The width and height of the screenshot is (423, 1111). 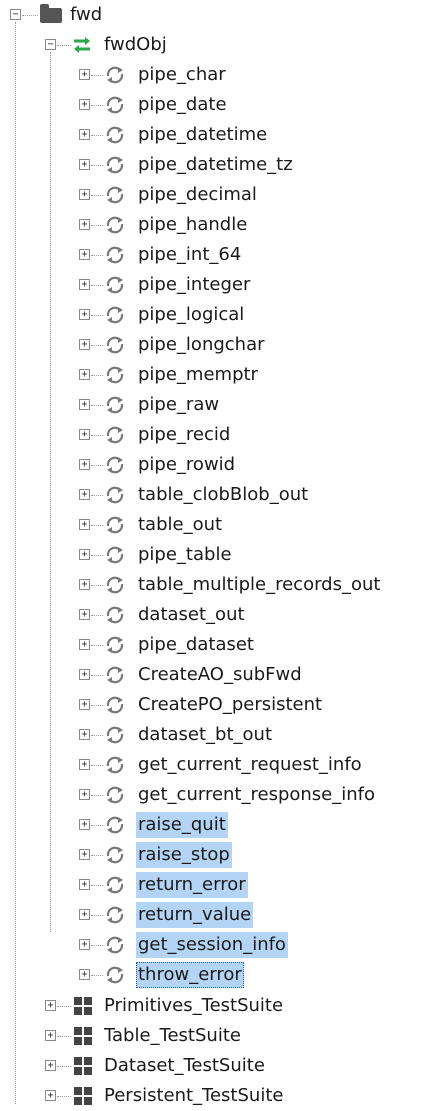 What do you see at coordinates (211, 15) in the screenshot?
I see `tree-node-fwd: − fwd` at bounding box center [211, 15].